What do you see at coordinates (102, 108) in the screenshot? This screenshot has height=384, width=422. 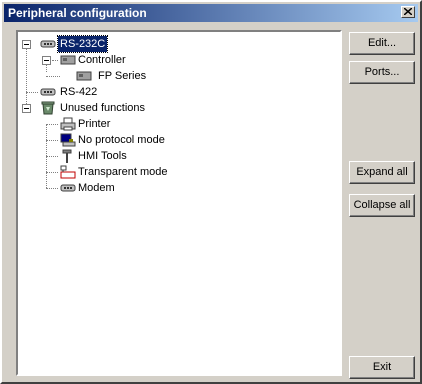 I see `tree-item-label: Unused functions` at bounding box center [102, 108].